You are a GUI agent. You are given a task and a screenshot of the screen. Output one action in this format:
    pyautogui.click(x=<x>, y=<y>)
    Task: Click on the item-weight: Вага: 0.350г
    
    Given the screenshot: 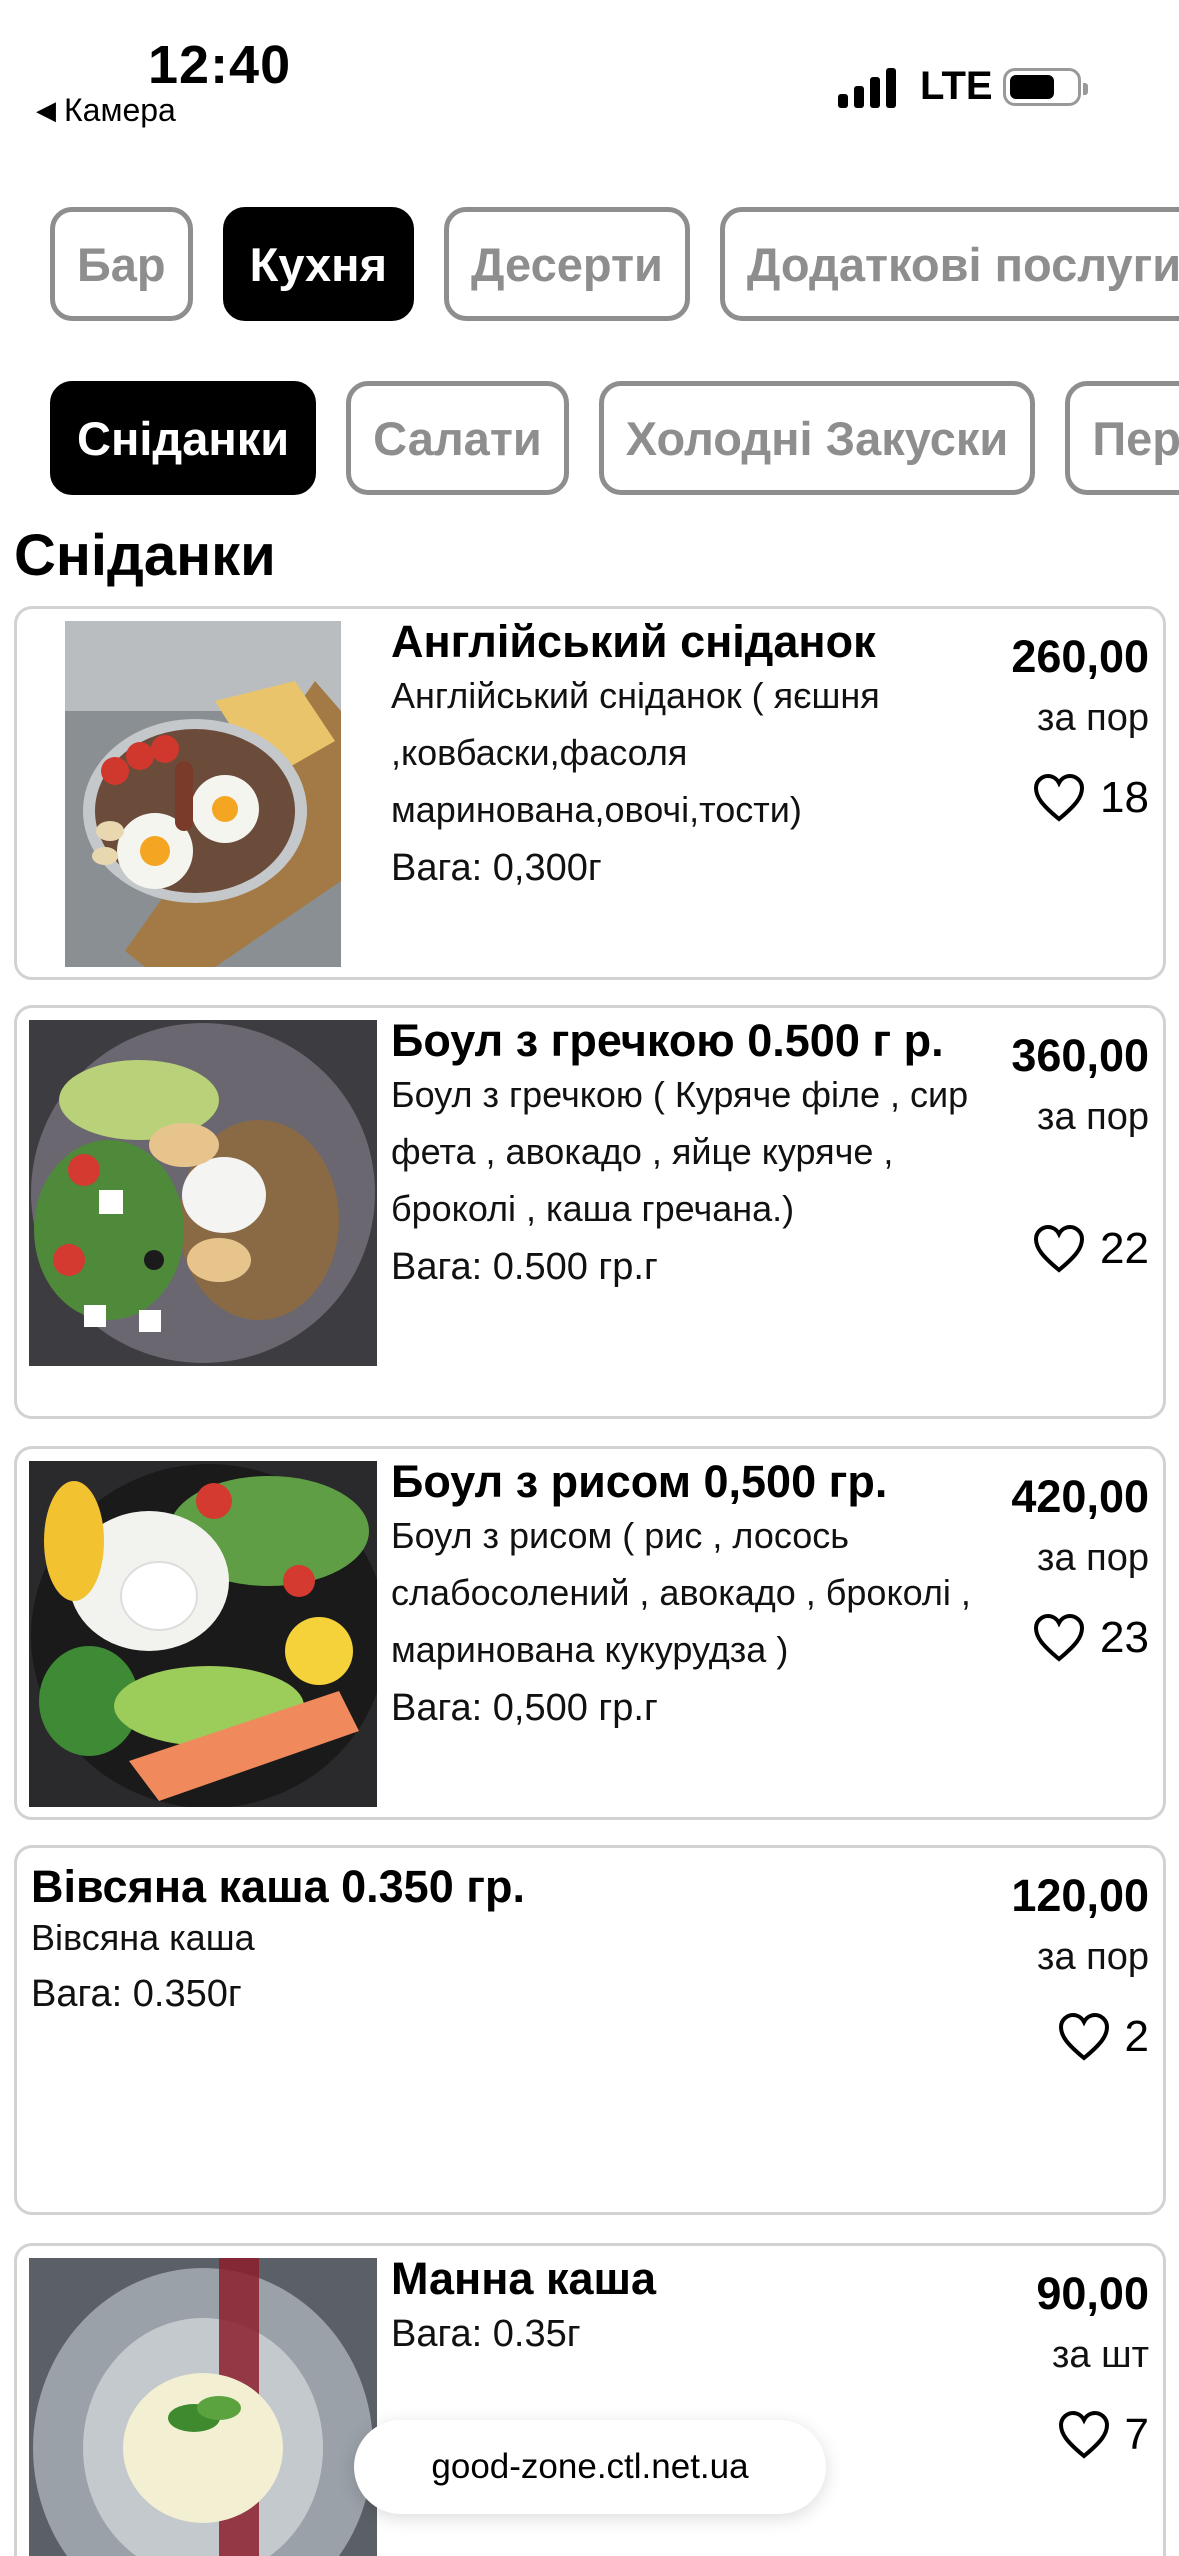 What is the action you would take?
    pyautogui.click(x=136, y=1994)
    